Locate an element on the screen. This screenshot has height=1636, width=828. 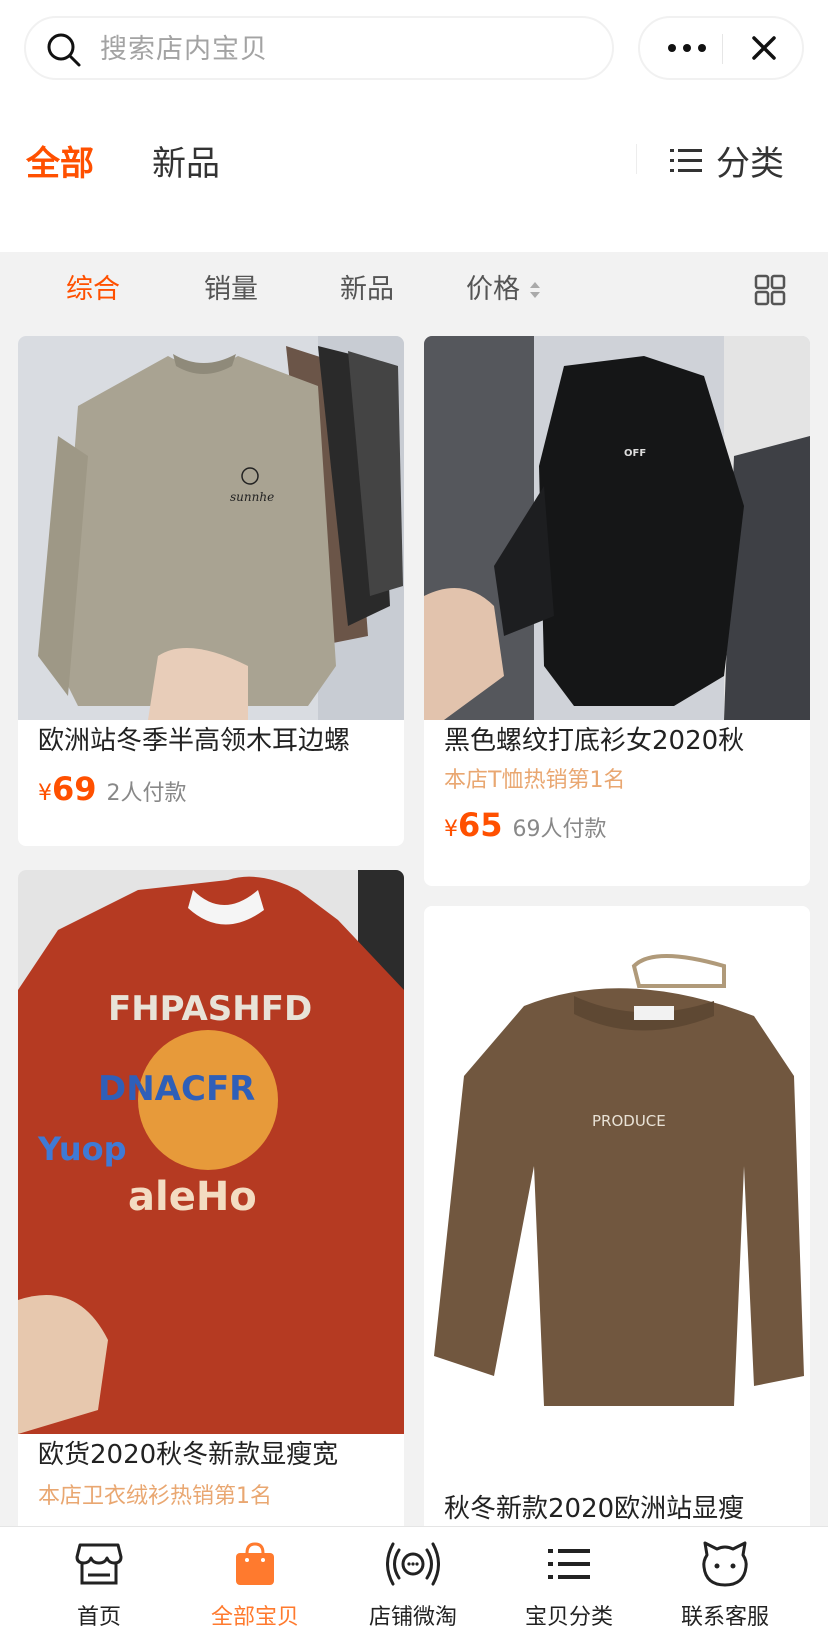
bottom-nav: 首页 全部宝贝 店铺微淘 宝贝分类 联系客服 is located at coordinates (414, 1581).